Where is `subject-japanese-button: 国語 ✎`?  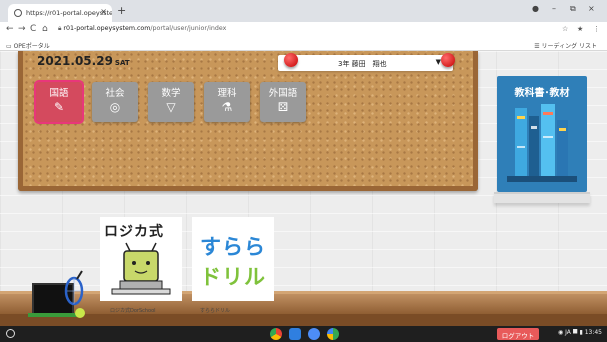
subject-japanese-button: 国語 ✎ is located at coordinates (59, 102).